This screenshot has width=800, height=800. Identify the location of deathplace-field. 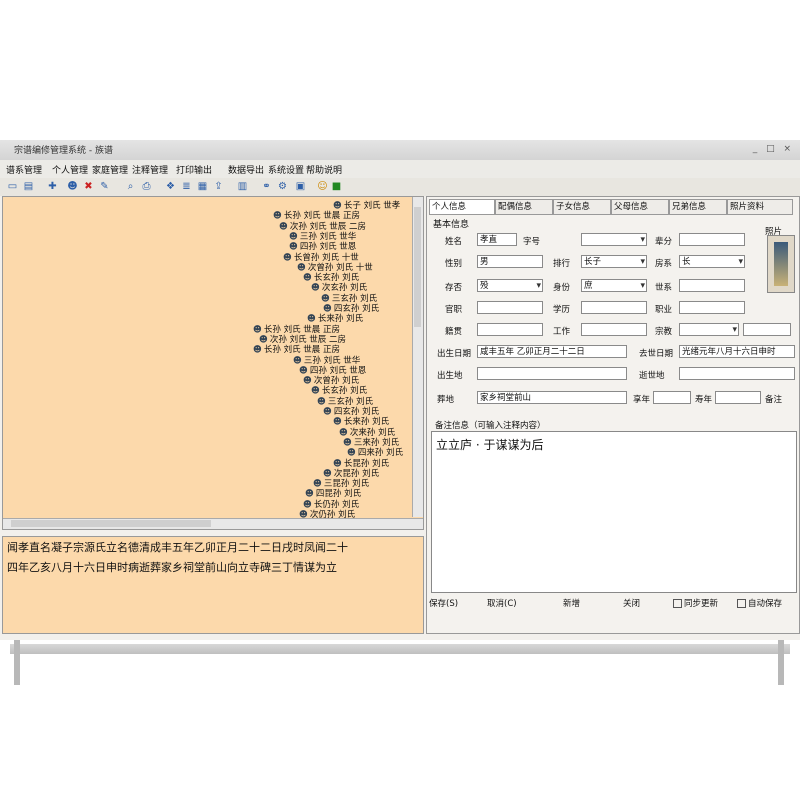
(737, 373).